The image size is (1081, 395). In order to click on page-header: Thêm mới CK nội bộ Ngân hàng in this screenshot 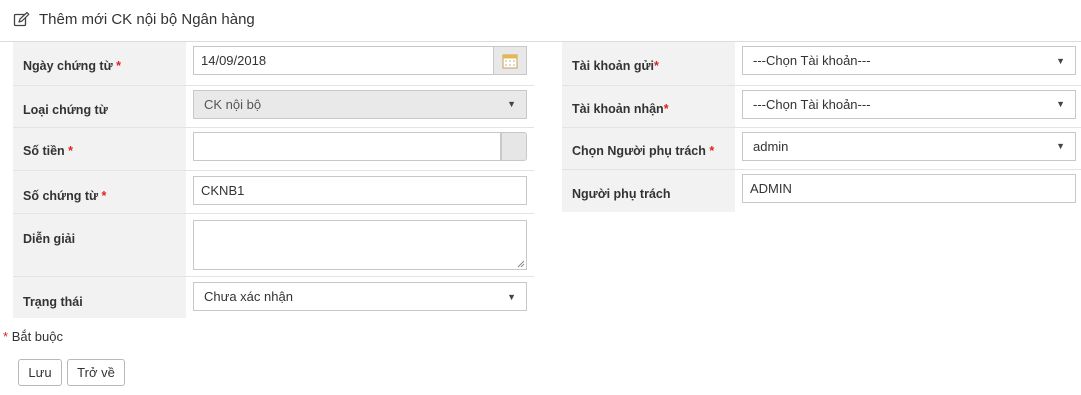, I will do `click(540, 21)`.